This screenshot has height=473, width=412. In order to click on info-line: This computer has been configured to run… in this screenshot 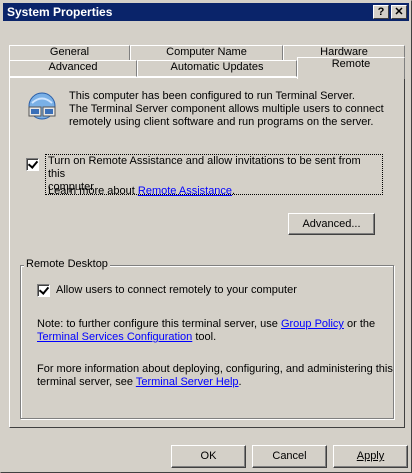, I will do `click(212, 96)`.